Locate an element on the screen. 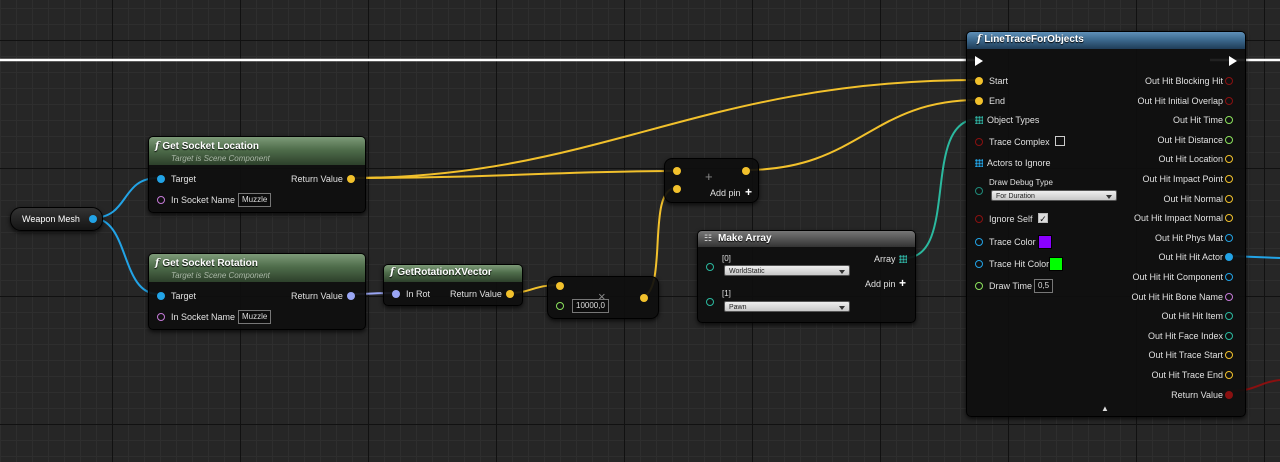 Image resolution: width=1280 pixels, height=462 pixels. get-socket-rotation-title-wrap: f Get Socket Rotation is located at coordinates (206, 263).